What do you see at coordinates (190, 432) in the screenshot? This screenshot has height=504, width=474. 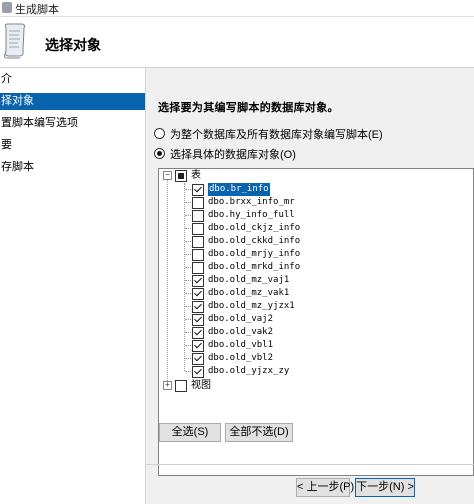 I see `select-all-button: 全选(S)` at bounding box center [190, 432].